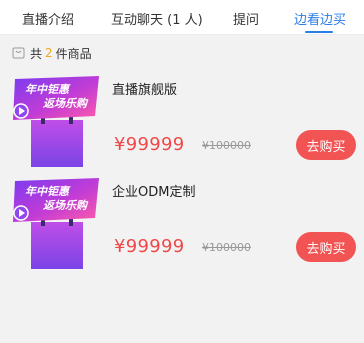 Image resolution: width=364 pixels, height=343 pixels. Describe the element at coordinates (153, 190) in the screenshot. I see `product-name: 企业ODM定制` at that location.